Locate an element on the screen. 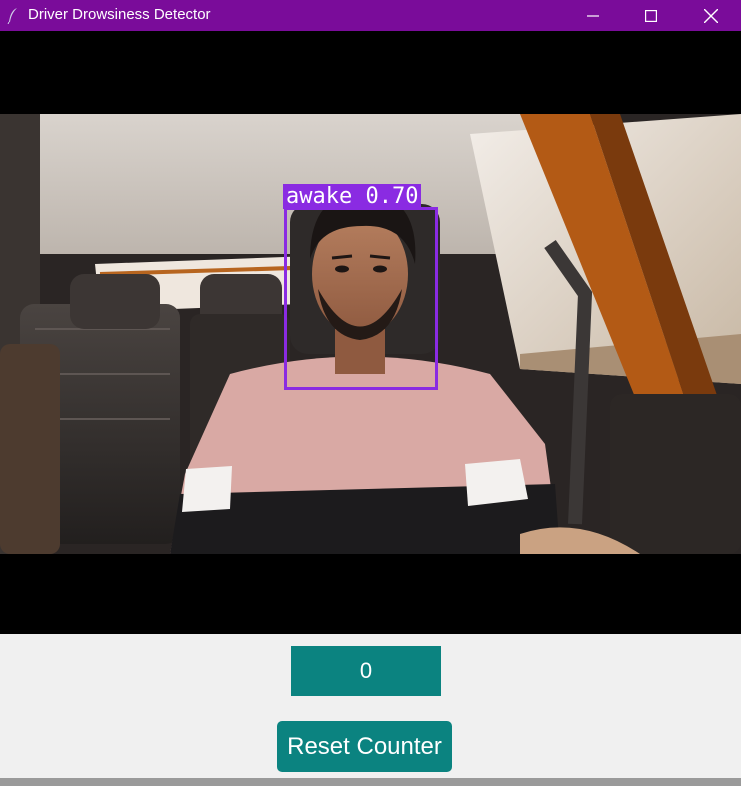 Image resolution: width=741 pixels, height=786 pixels. close-icon is located at coordinates (711, 15).